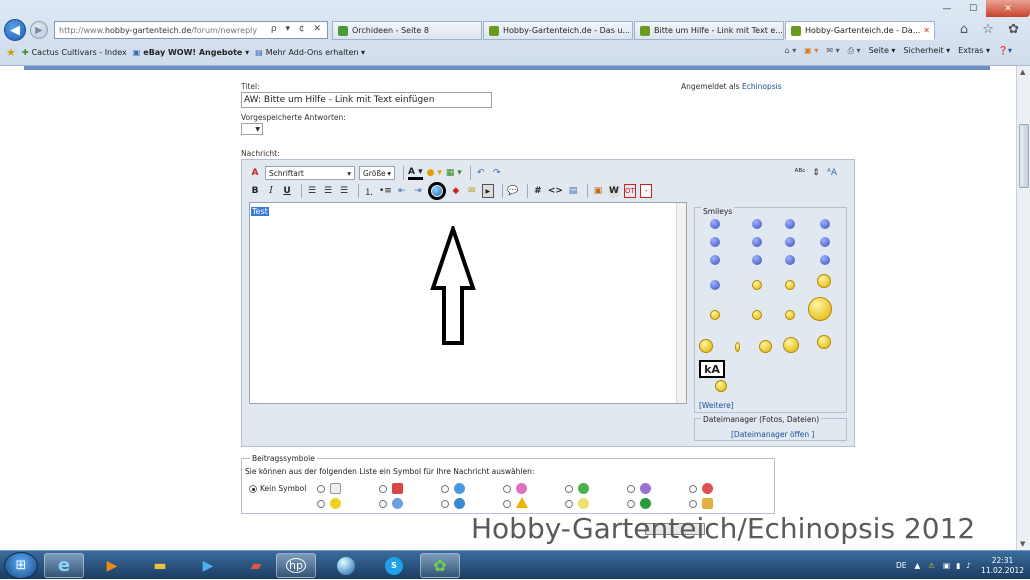 The image size is (1030, 580). I want to click on safety-menu: Sicherheit ▾, so click(926, 51).